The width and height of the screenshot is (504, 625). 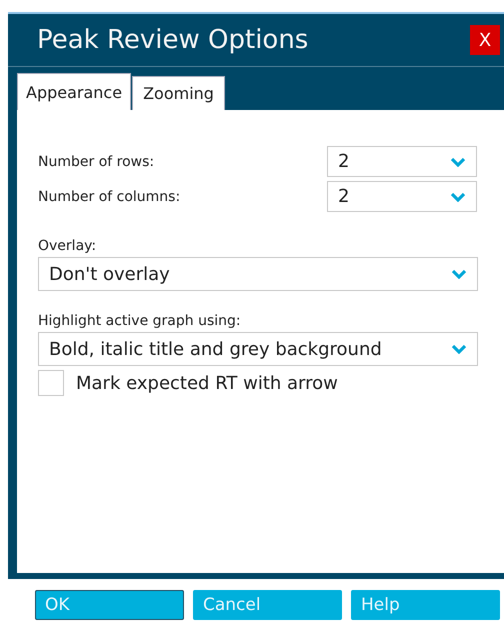 What do you see at coordinates (258, 274) in the screenshot?
I see `dropdown: Don't overlay` at bounding box center [258, 274].